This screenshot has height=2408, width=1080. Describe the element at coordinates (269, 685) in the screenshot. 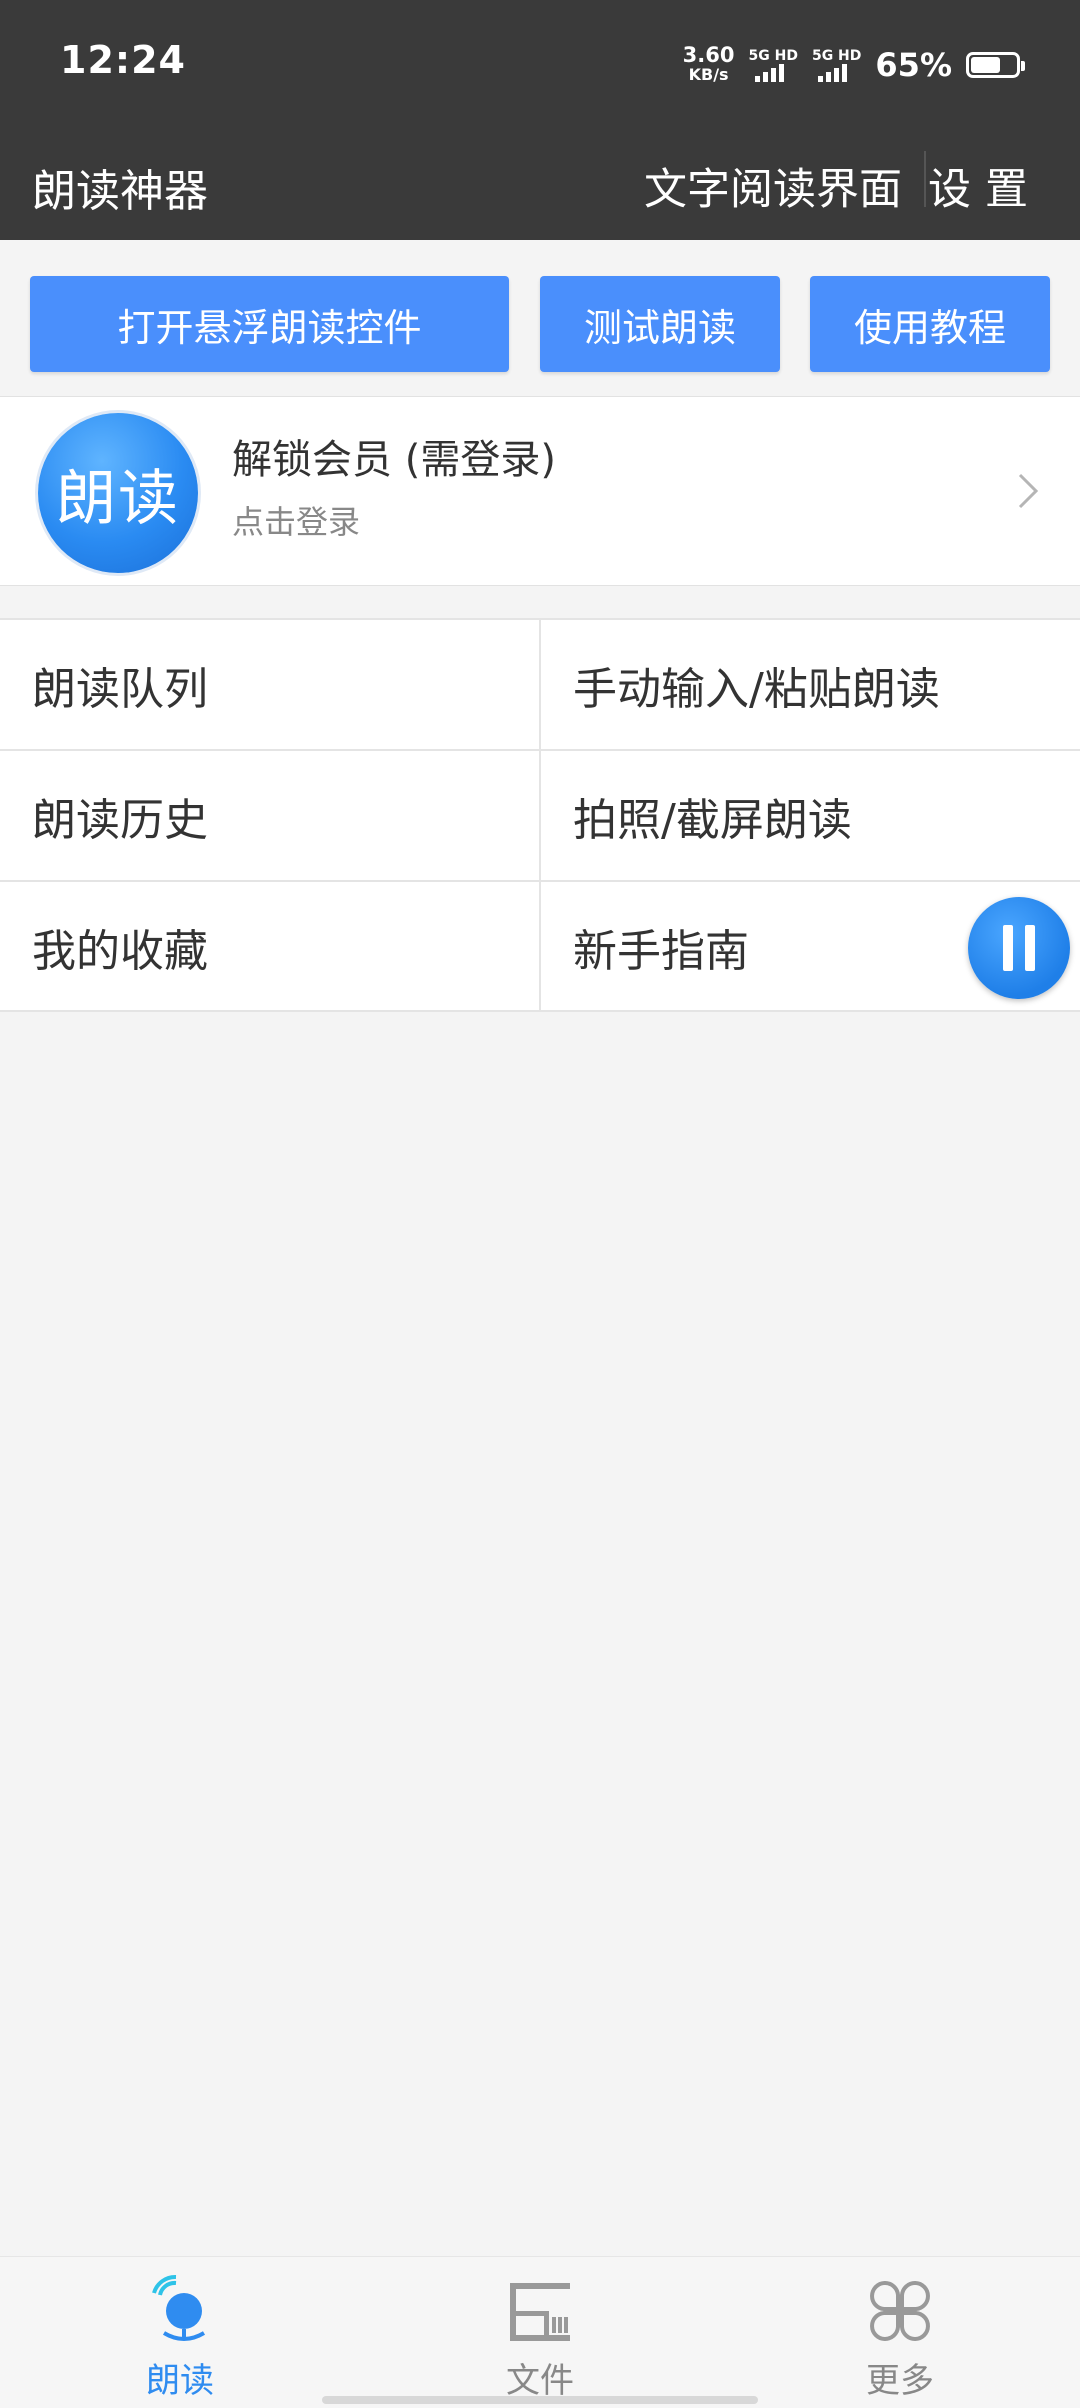

I see `menu-read-queue: 朗读队列` at that location.